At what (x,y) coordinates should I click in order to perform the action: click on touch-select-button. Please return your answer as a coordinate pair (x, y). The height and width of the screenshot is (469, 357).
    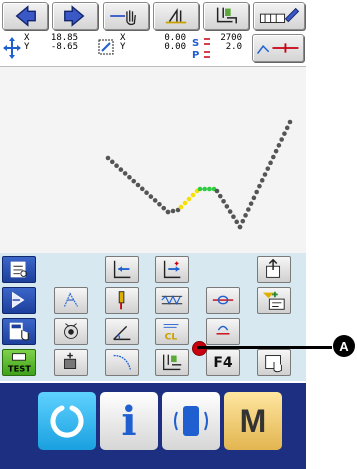
    Looking at the image, I should click on (126, 16).